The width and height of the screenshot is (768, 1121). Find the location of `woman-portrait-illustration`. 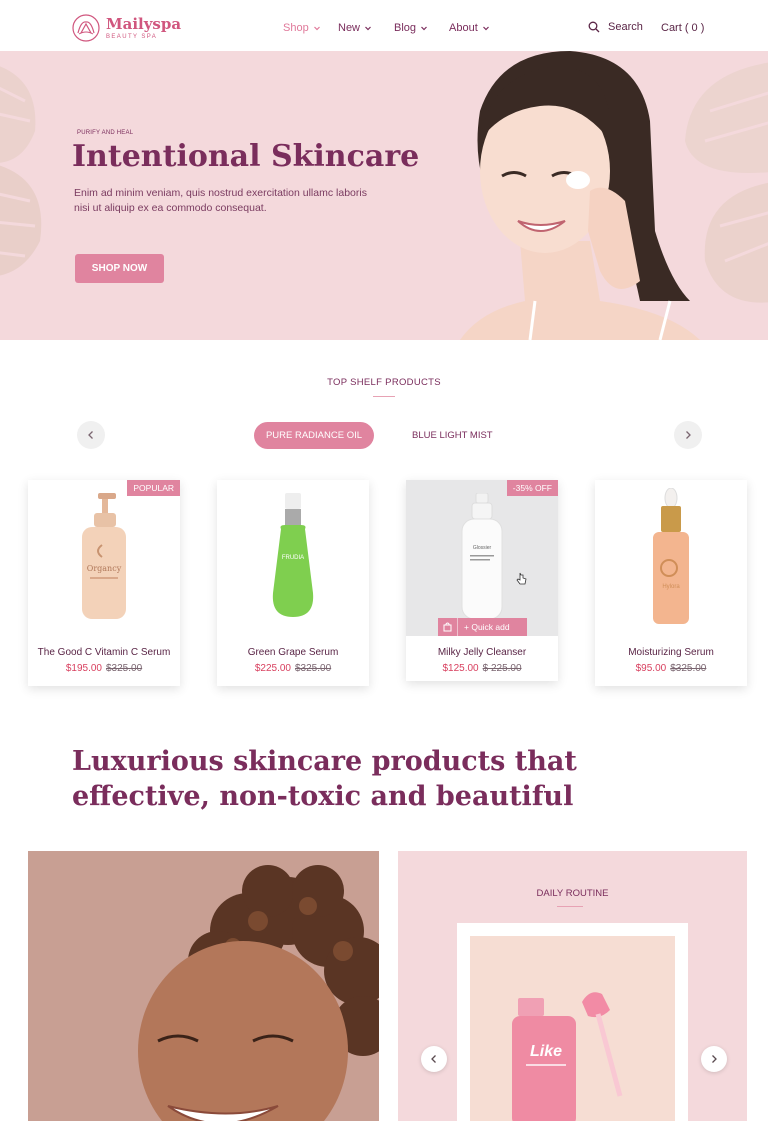

woman-portrait-illustration is located at coordinates (203, 986).